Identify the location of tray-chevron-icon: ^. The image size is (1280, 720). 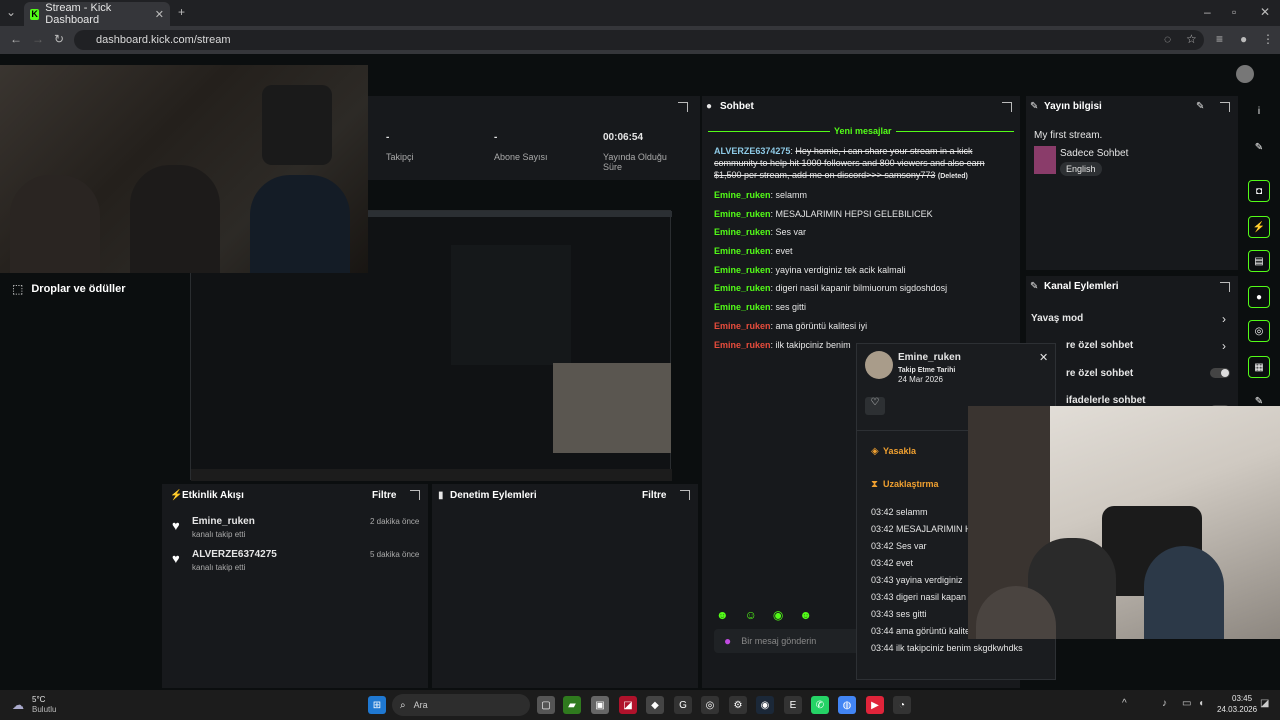
(1124, 703).